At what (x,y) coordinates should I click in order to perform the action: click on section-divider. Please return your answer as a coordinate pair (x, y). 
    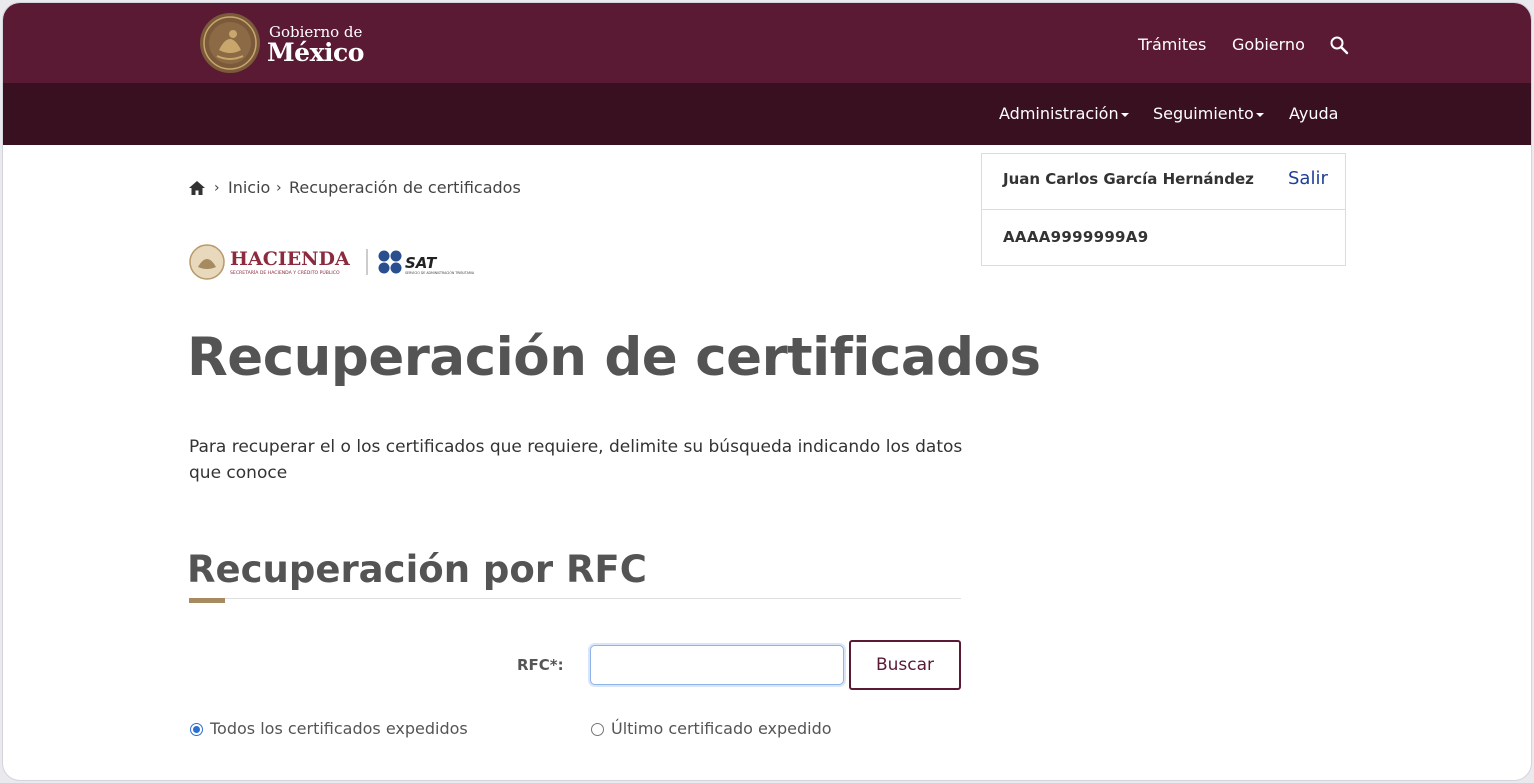
    Looking at the image, I should click on (575, 598).